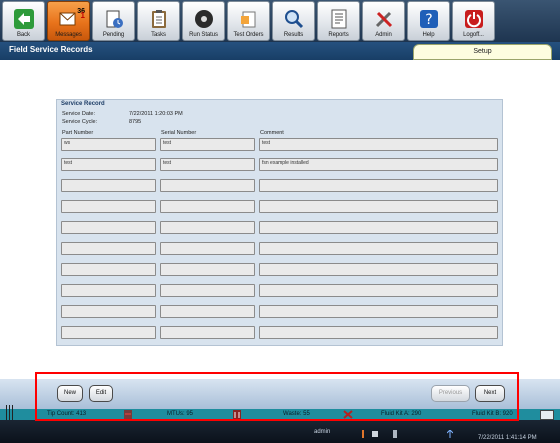 The width and height of the screenshot is (560, 443). I want to click on page-header: Field Service Records Setup, so click(280, 51).